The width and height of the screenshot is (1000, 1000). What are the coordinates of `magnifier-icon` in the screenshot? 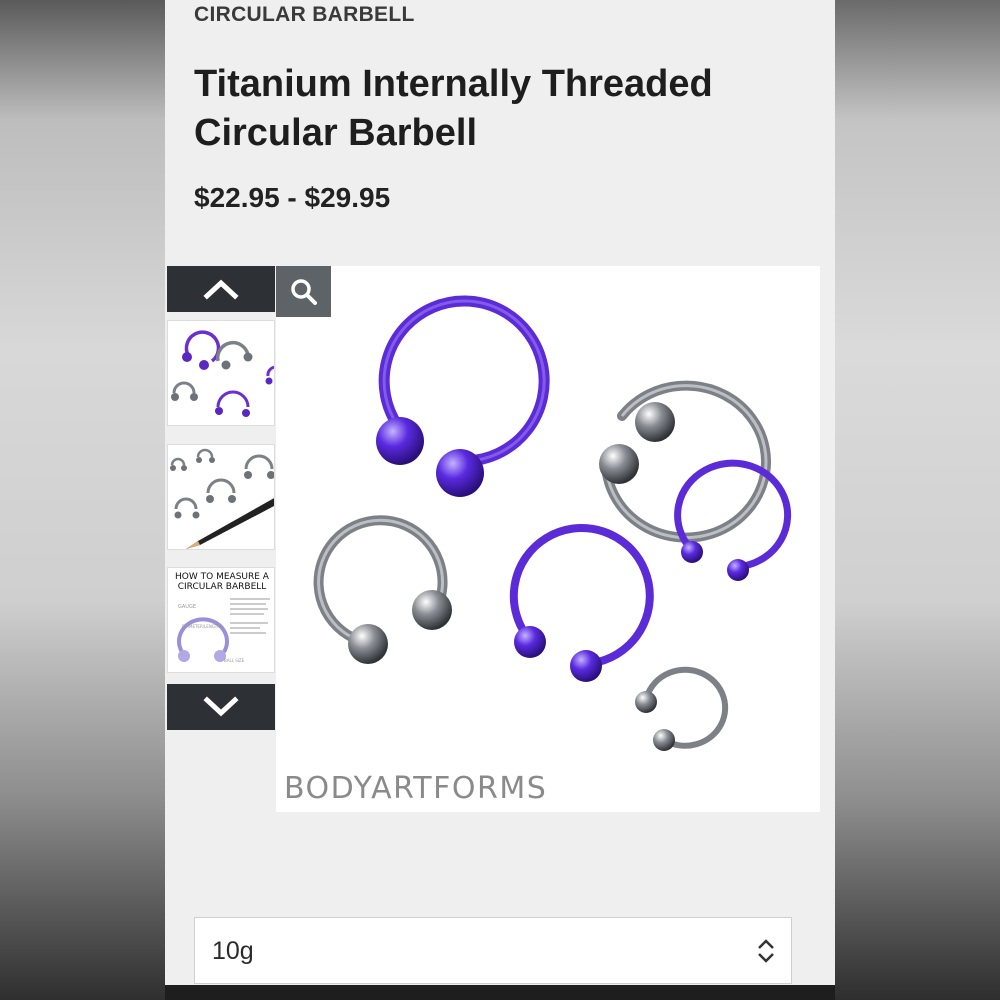 It's located at (303, 291).